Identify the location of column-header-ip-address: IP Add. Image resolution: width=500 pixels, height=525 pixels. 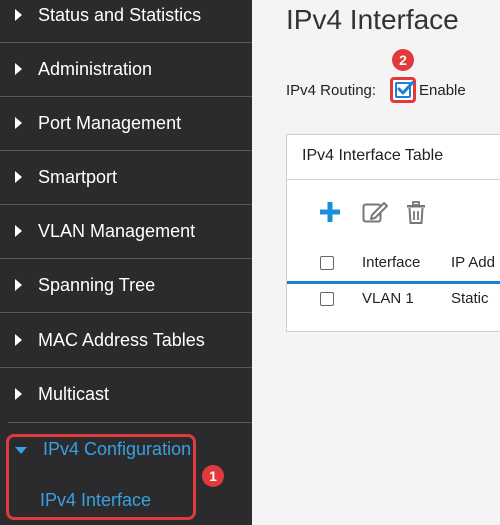
(473, 262).